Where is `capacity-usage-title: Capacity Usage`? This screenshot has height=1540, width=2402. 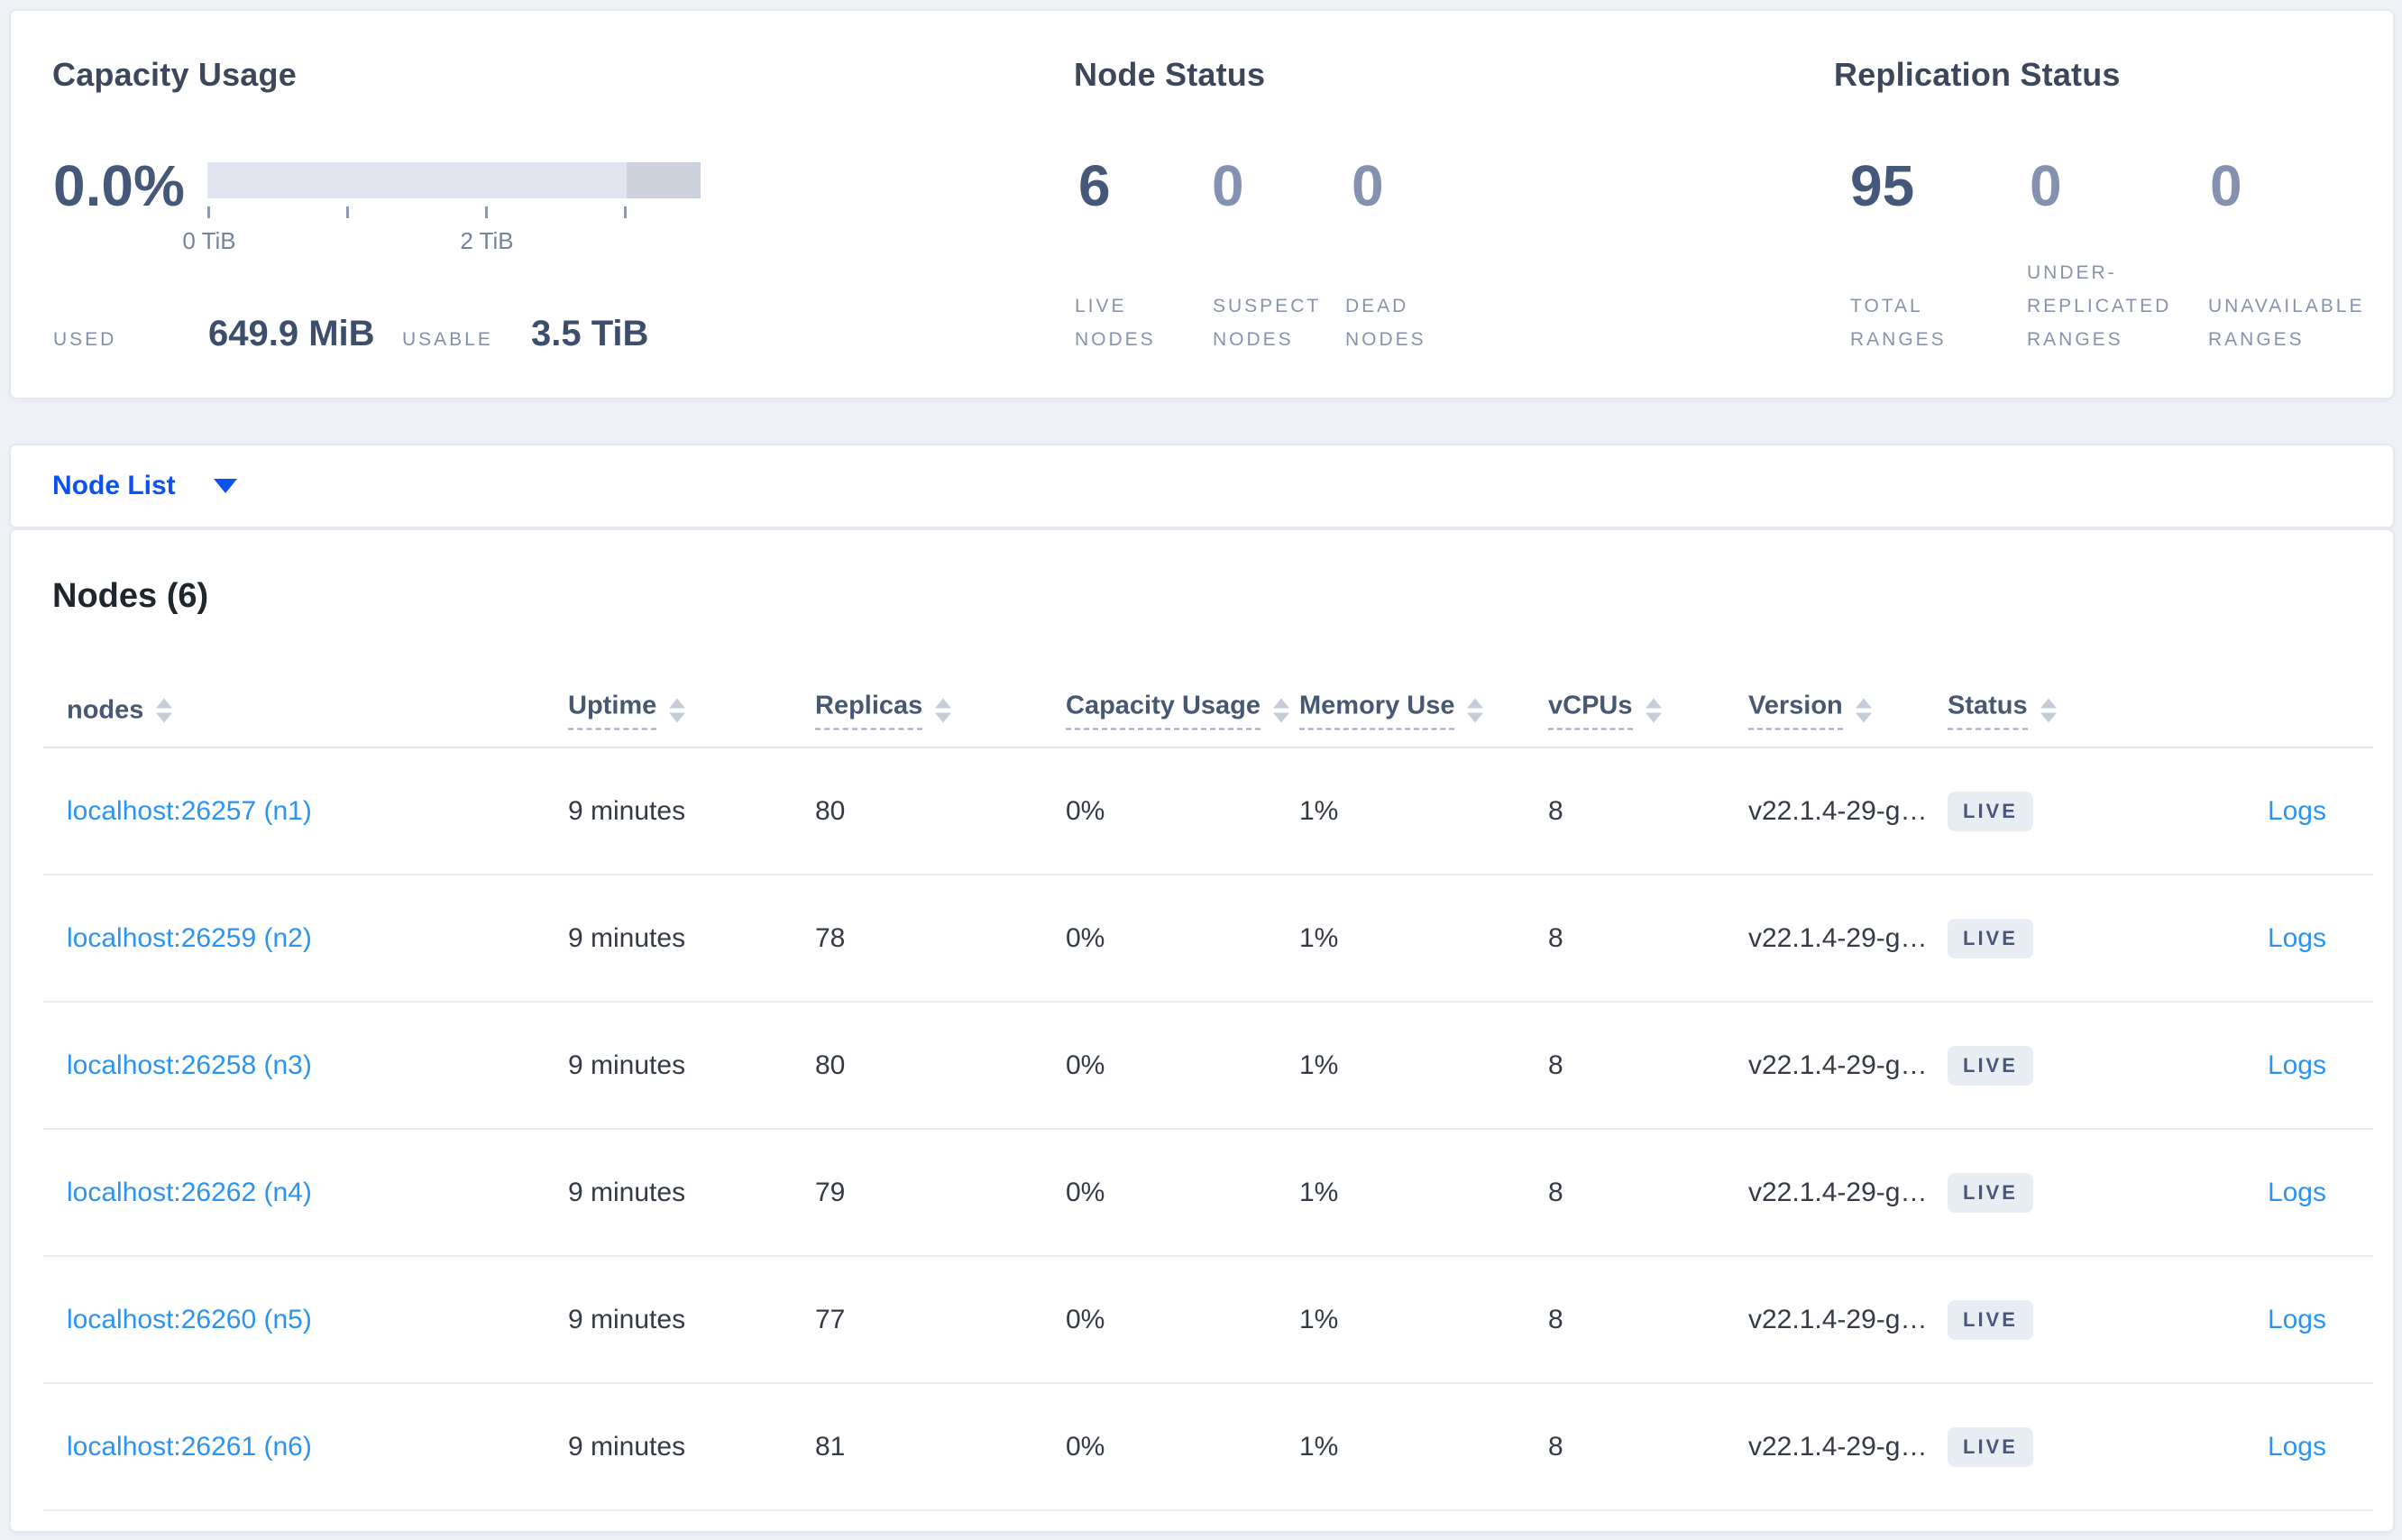 capacity-usage-title: Capacity Usage is located at coordinates (174, 74).